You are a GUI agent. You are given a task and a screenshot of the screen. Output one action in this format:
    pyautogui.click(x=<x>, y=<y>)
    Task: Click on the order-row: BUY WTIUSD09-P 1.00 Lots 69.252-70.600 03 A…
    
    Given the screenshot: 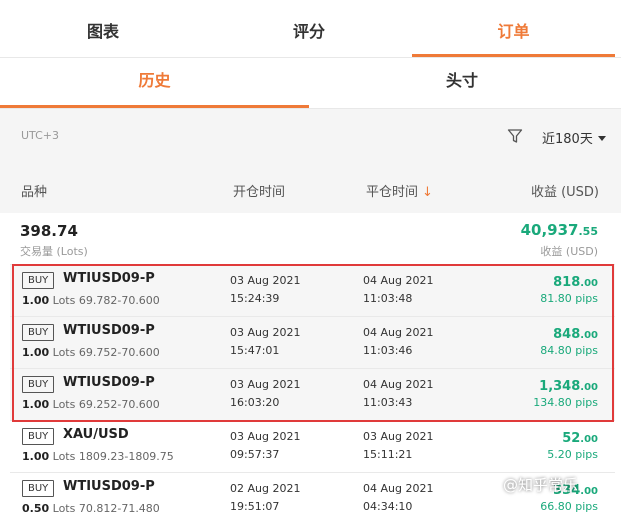 What is the action you would take?
    pyautogui.click(x=312, y=394)
    